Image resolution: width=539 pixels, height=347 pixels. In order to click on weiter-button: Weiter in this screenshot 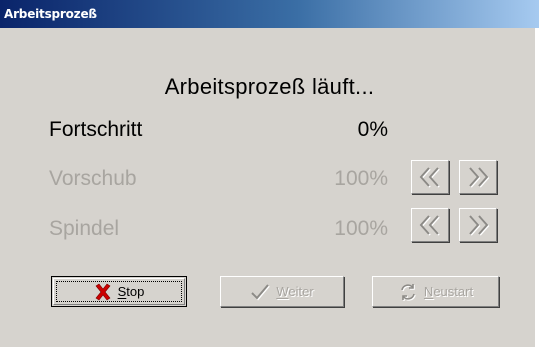, I will do `click(282, 291)`.